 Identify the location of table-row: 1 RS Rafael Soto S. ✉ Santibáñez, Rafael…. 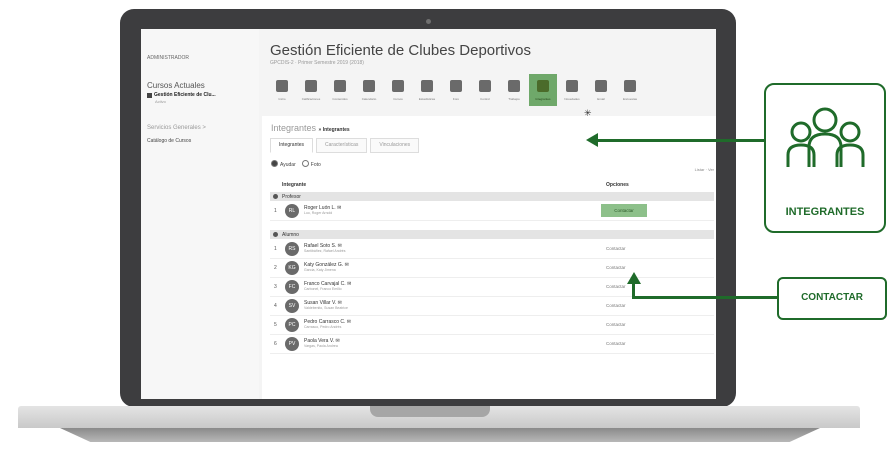
(492, 249).